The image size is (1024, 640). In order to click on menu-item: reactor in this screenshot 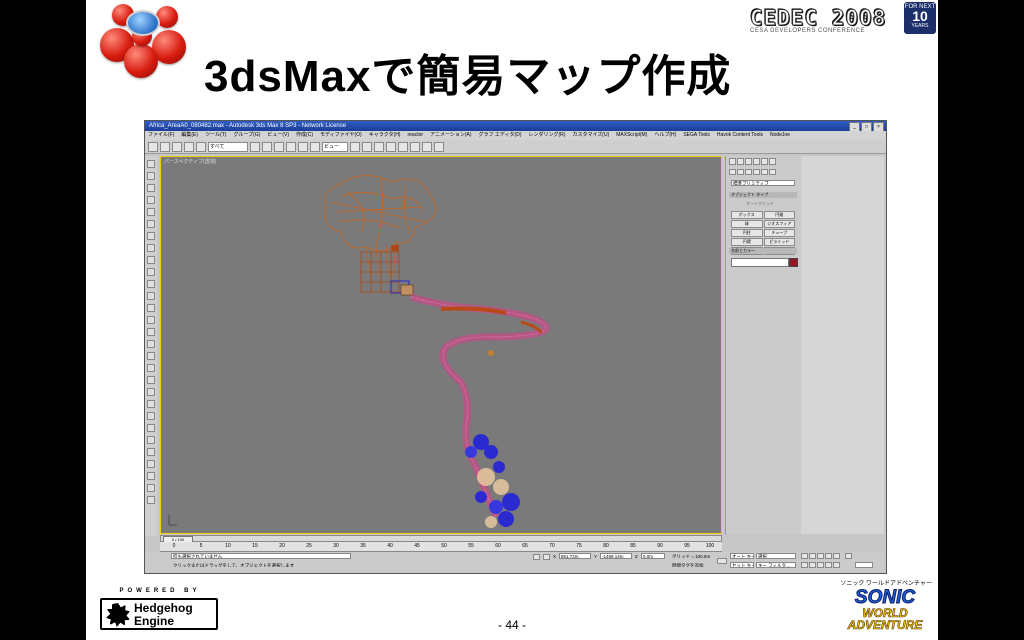, I will do `click(415, 135)`.